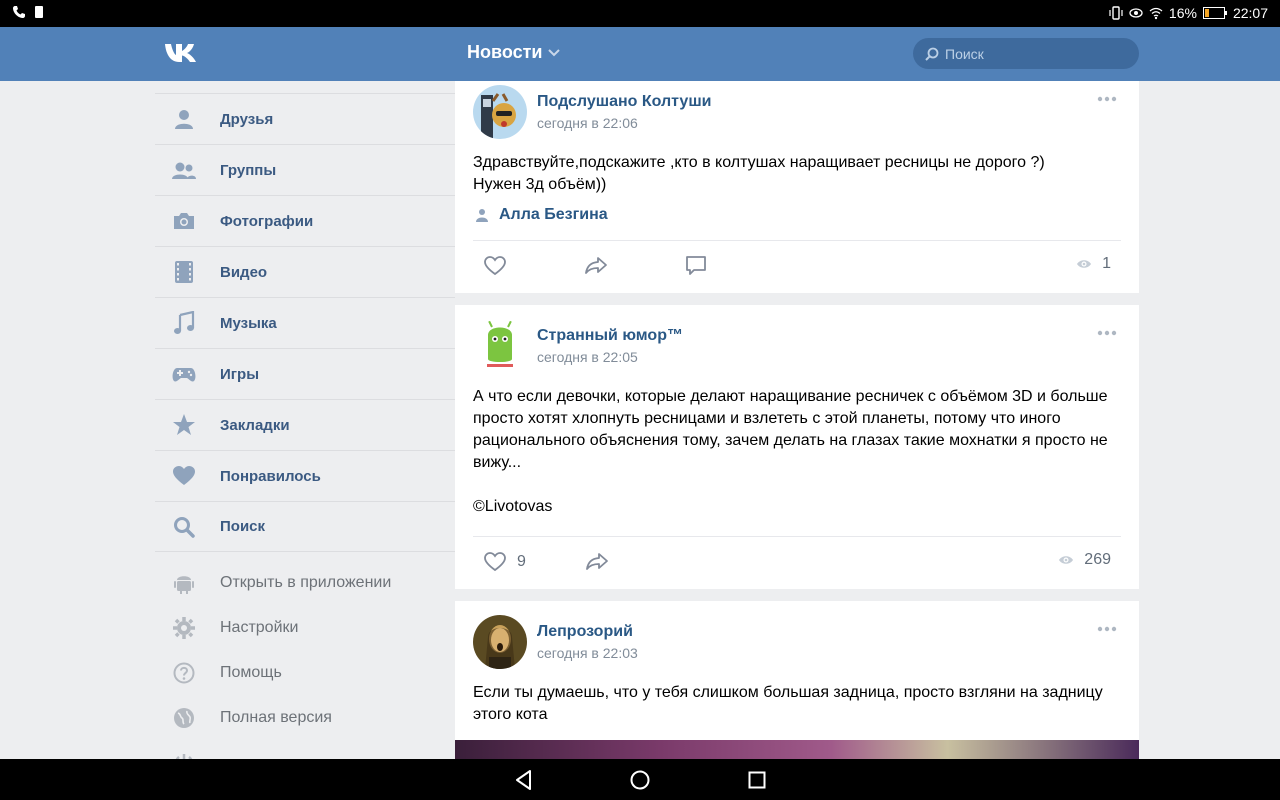  I want to click on sidebar-item-music: Музыка, so click(305, 322).